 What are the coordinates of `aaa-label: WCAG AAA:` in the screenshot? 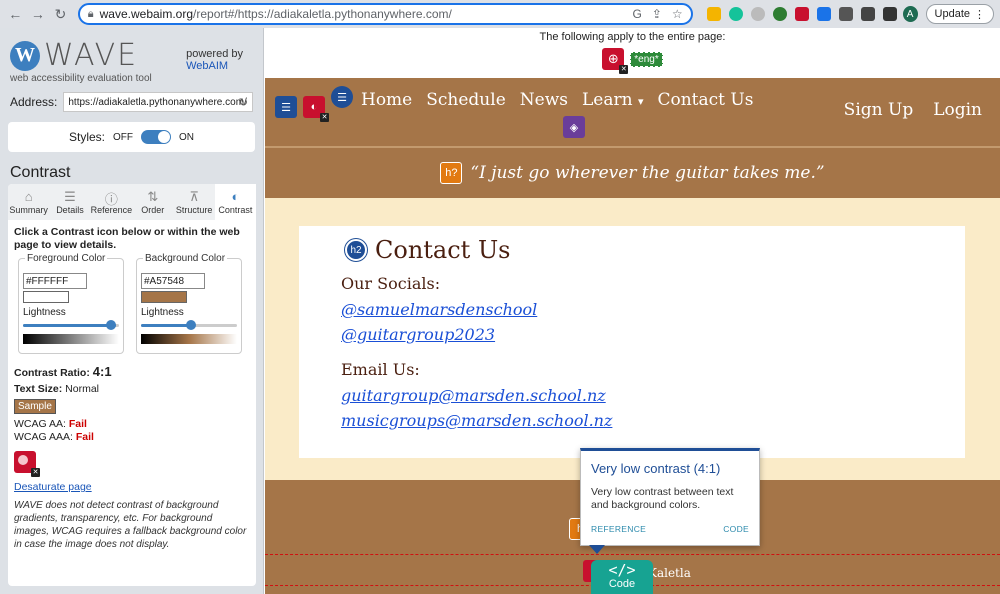 It's located at (43, 437).